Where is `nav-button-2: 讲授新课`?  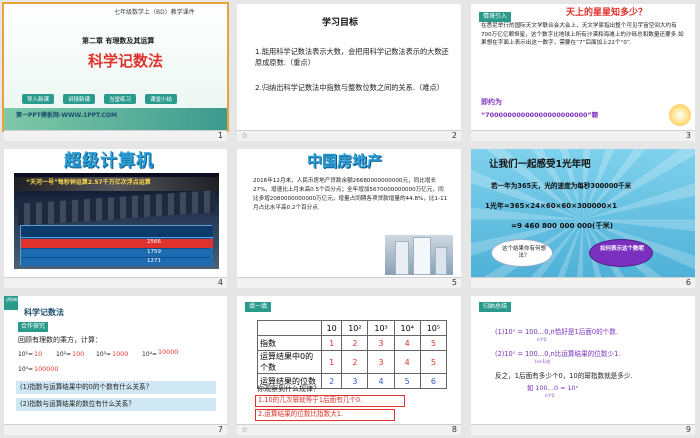
nav-button-2: 讲授新课 is located at coordinates (79, 99).